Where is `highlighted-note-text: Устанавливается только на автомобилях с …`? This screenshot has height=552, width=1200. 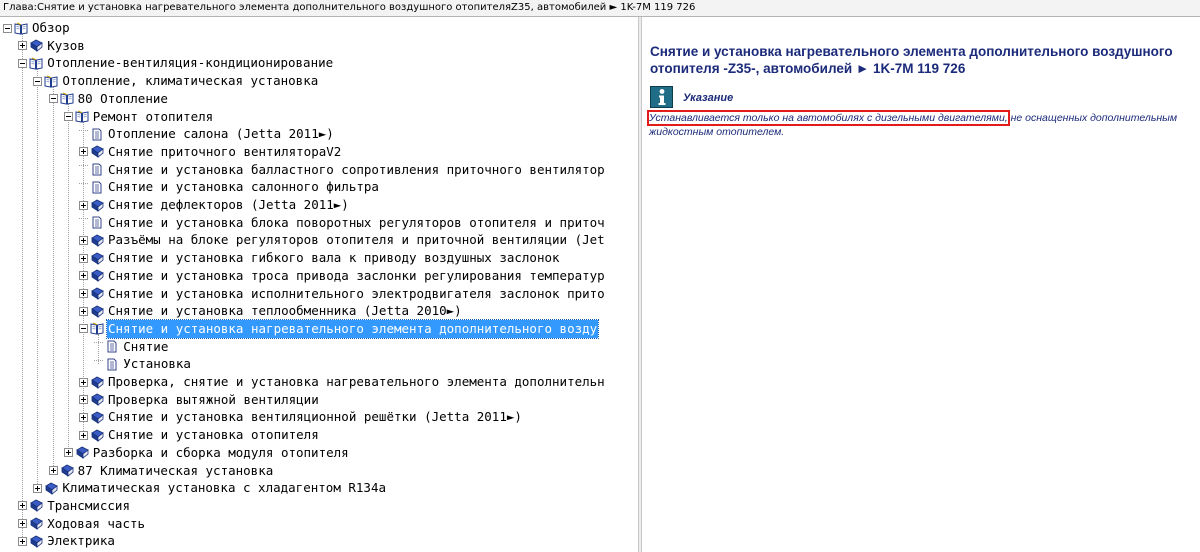 highlighted-note-text: Устанавливается только на автомобилях с … is located at coordinates (828, 118).